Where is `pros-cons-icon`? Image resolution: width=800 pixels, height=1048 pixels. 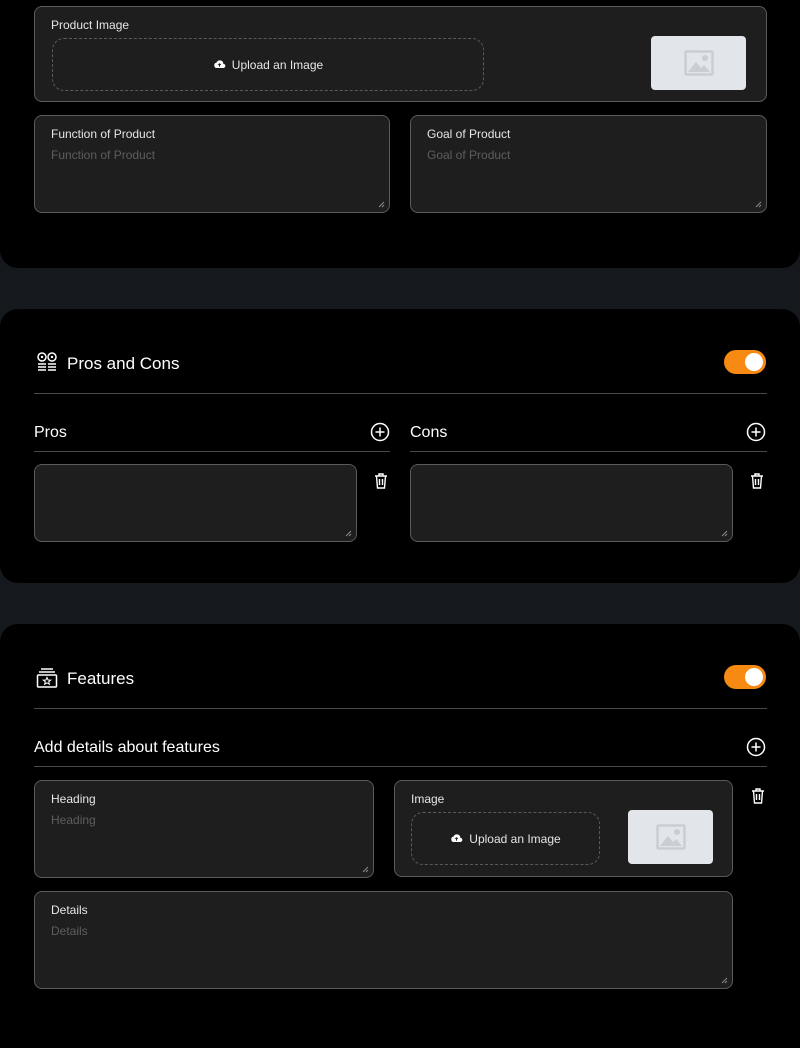
pros-cons-icon is located at coordinates (47, 361).